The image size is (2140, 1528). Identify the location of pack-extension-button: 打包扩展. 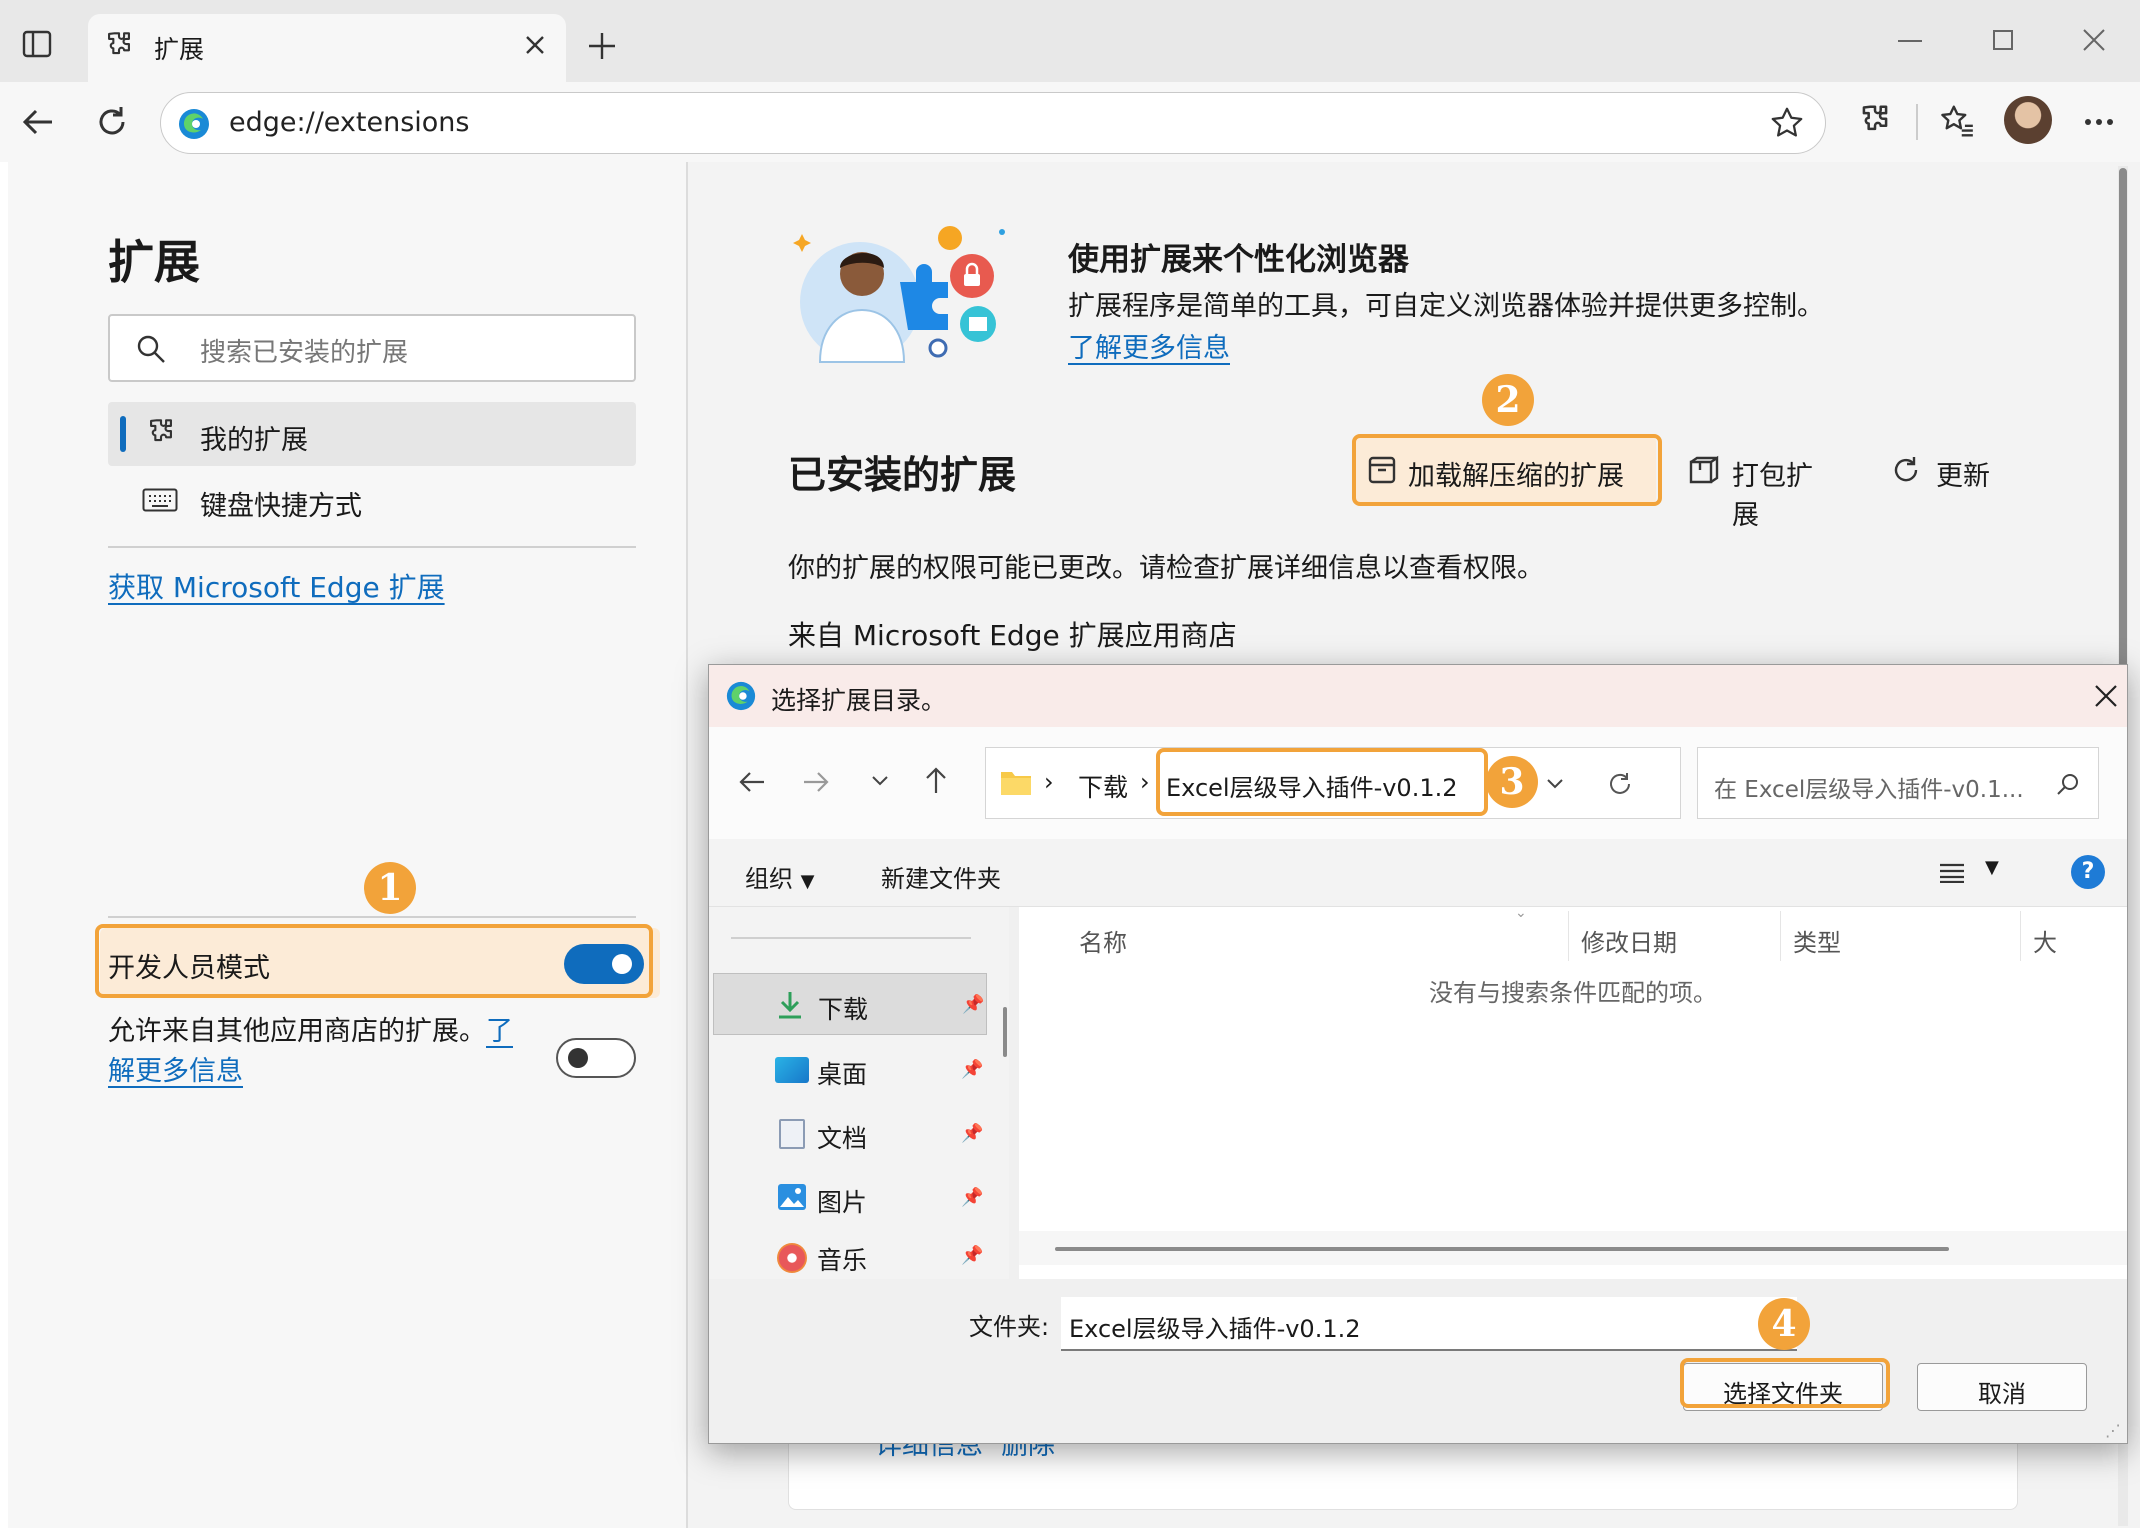
(1759, 483).